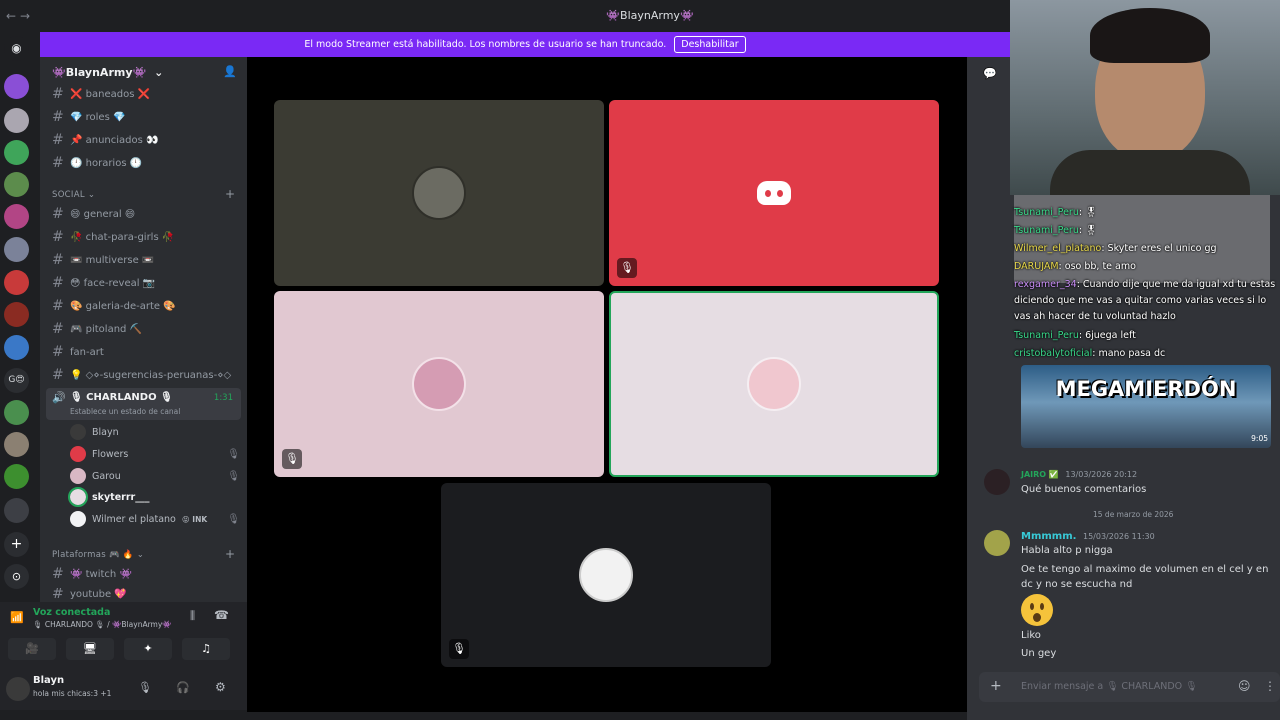 This screenshot has height=720, width=1280. Describe the element at coordinates (106, 329) in the screenshot. I see `channel-label: 🎮 pitoland ⛏️` at that location.